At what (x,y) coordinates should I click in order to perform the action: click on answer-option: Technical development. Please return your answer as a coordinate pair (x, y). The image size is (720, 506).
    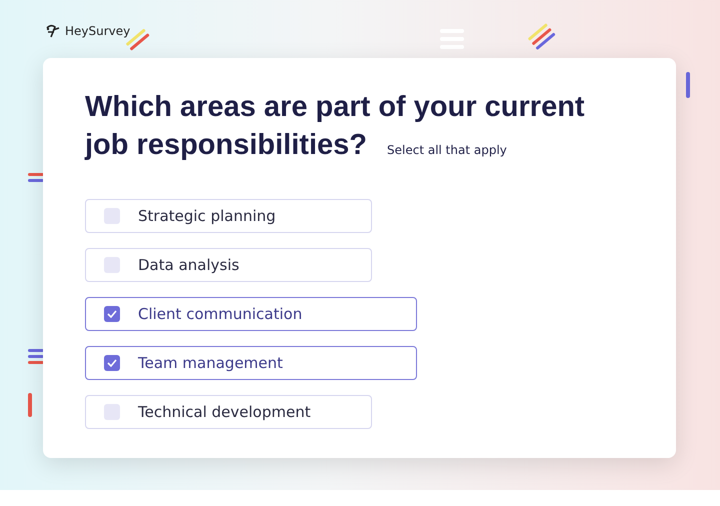
    Looking at the image, I should click on (228, 412).